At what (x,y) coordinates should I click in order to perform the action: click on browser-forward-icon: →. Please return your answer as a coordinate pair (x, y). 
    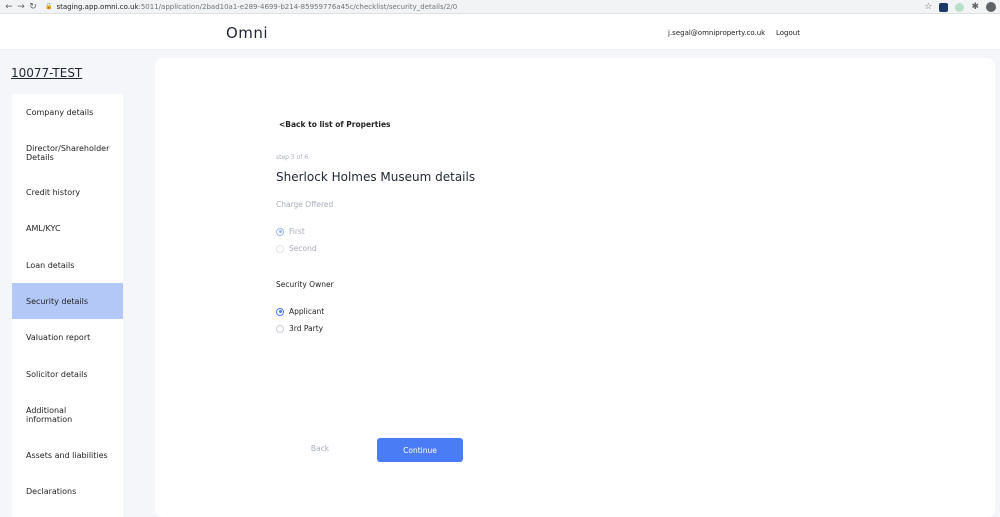
    Looking at the image, I should click on (21, 7).